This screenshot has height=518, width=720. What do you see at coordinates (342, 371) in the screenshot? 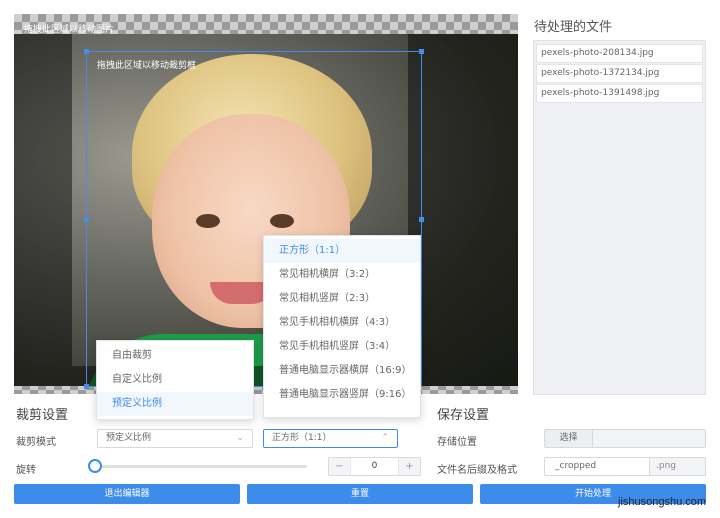
I see `ratio-option-monitor-landscape: 普通电脑显示器横屏（16:9）` at bounding box center [342, 371].